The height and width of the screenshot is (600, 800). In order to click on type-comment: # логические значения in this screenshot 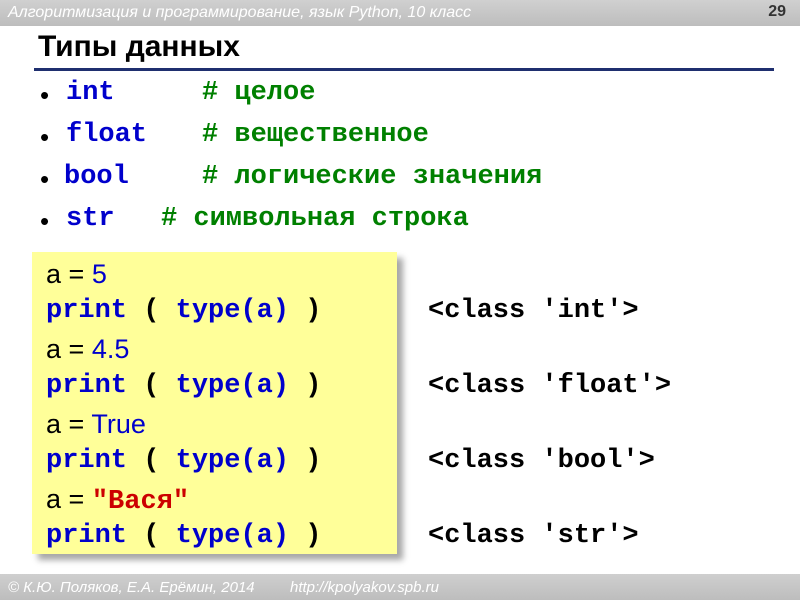, I will do `click(372, 177)`.